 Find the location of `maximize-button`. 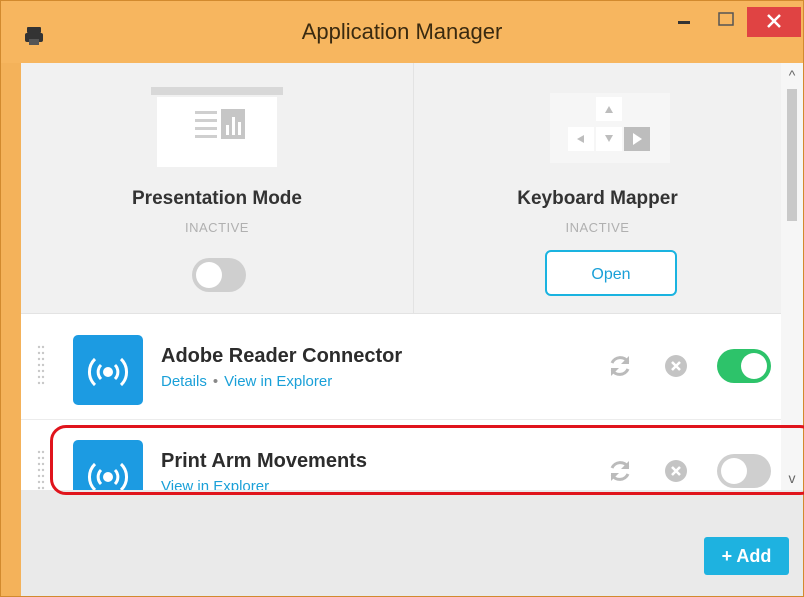

maximize-button is located at coordinates (726, 22).